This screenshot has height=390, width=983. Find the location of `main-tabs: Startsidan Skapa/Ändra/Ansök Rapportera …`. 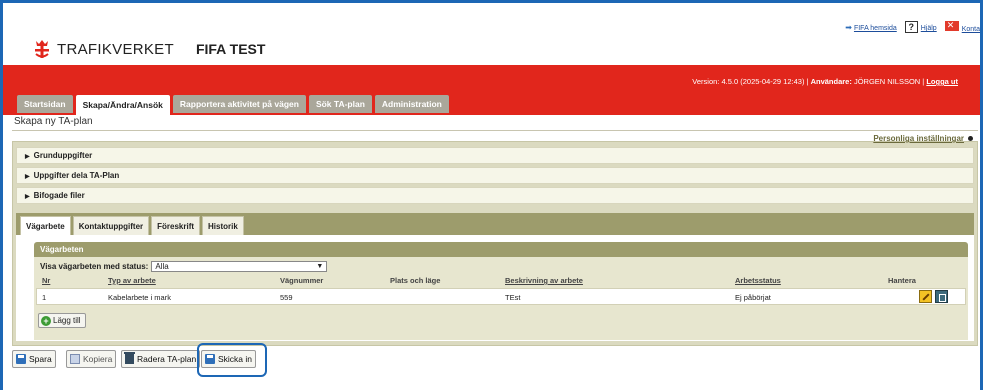

main-tabs: Startsidan Skapa/Ändra/Ansök Rapportera … is located at coordinates (233, 105).